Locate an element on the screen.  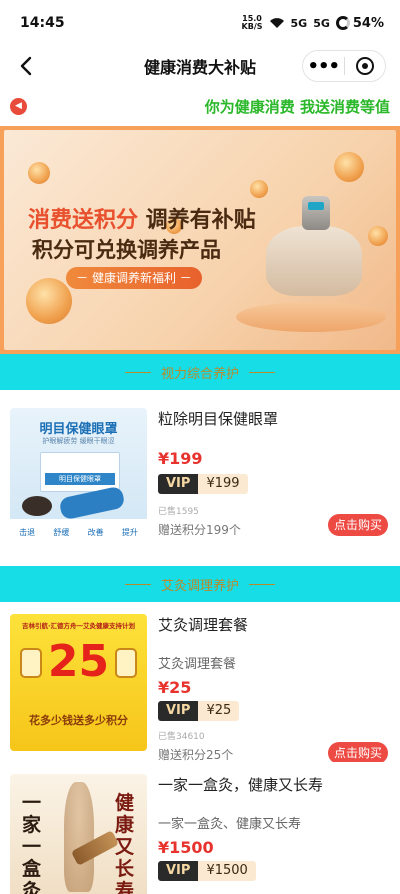
battery-indicator: 54% is located at coordinates (359, 23).